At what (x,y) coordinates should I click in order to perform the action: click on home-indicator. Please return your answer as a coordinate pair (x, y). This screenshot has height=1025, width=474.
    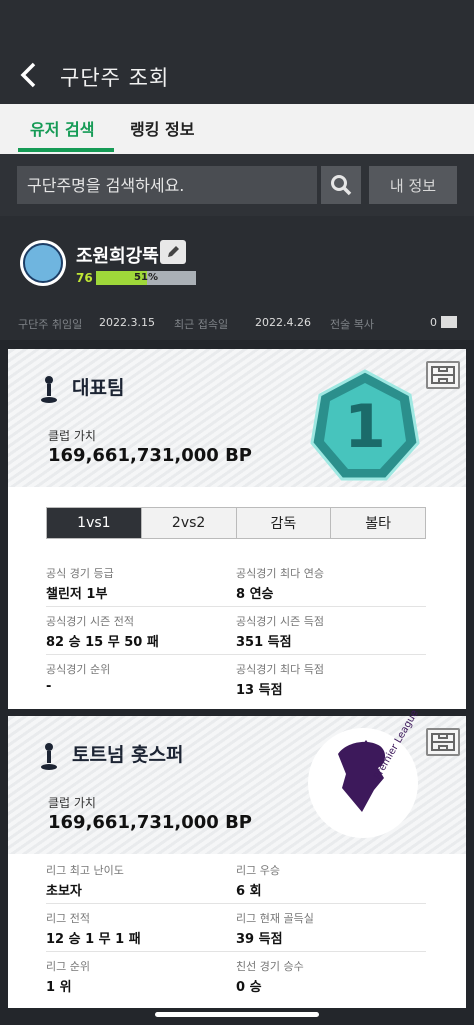
    Looking at the image, I should click on (237, 1014).